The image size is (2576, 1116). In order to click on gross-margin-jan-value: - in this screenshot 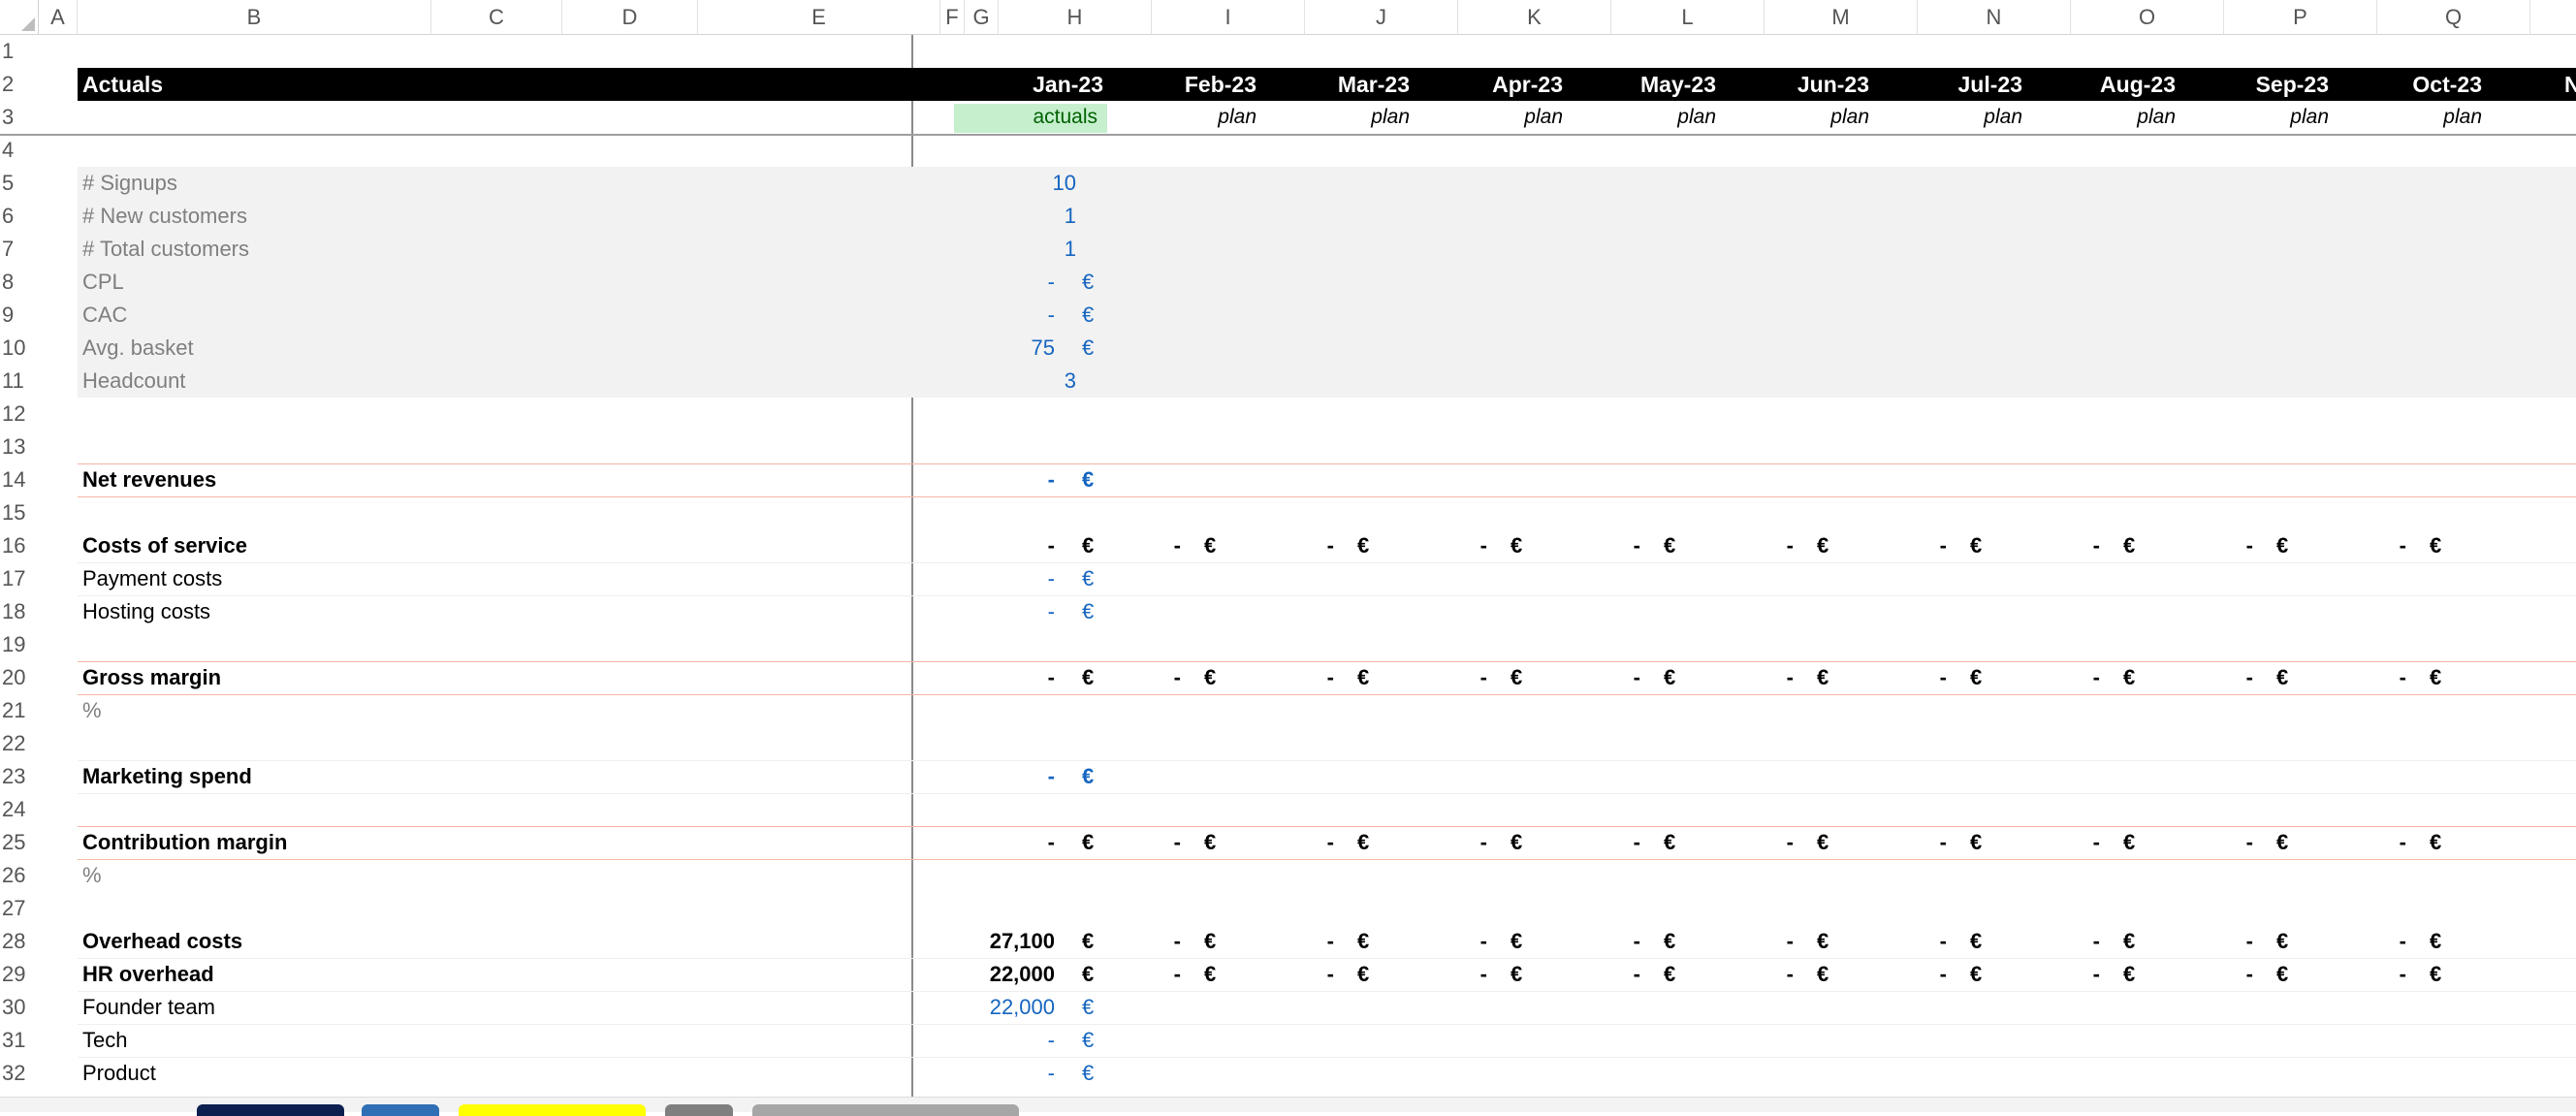, I will do `click(987, 677)`.